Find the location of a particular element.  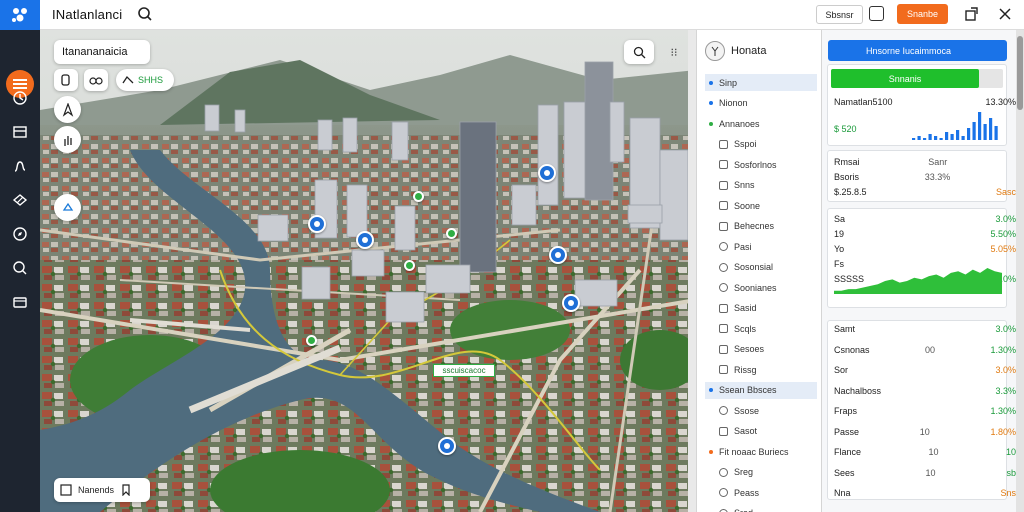

layer-toggle-pill: SHHS is located at coordinates (145, 80).